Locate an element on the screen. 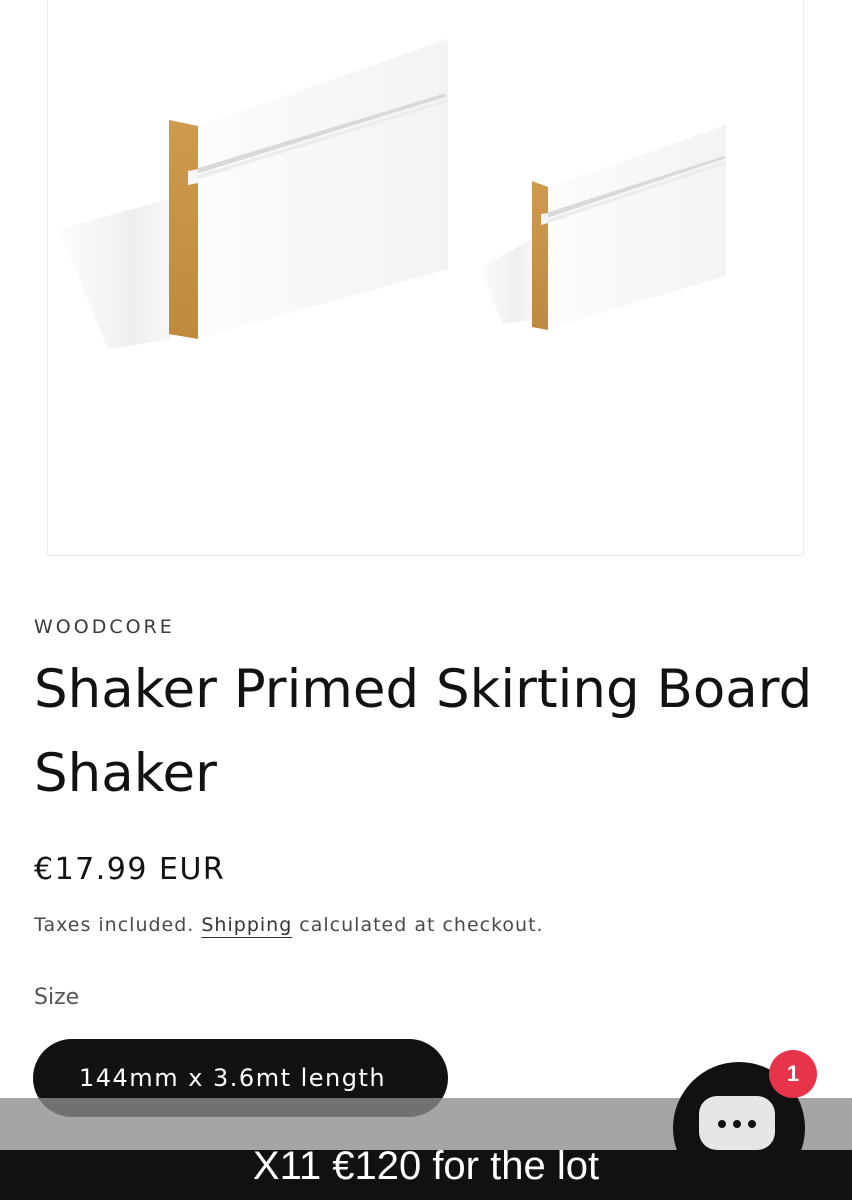  small-board is located at coordinates (602, 225).